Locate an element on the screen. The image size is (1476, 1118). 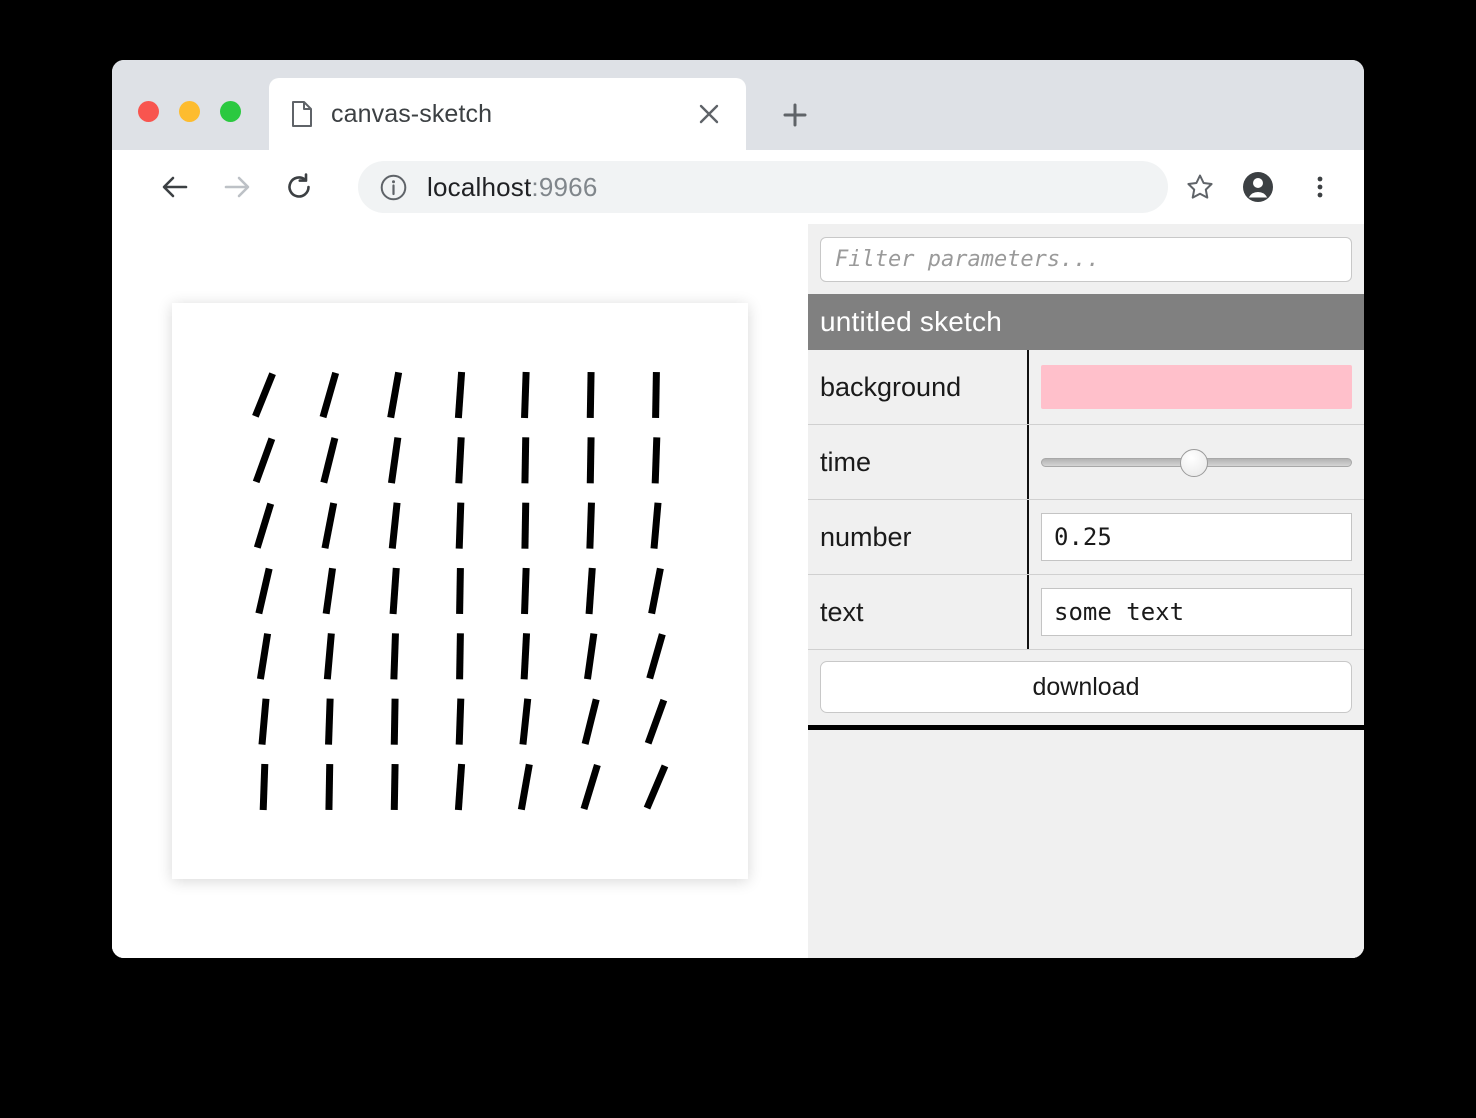
param-label-background: background is located at coordinates (918, 387).